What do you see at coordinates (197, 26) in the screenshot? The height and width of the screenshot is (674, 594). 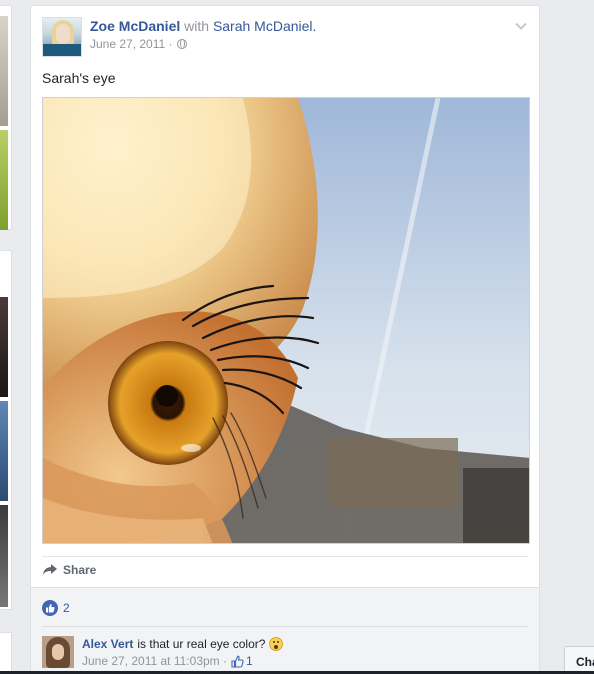 I see `with-label: with` at bounding box center [197, 26].